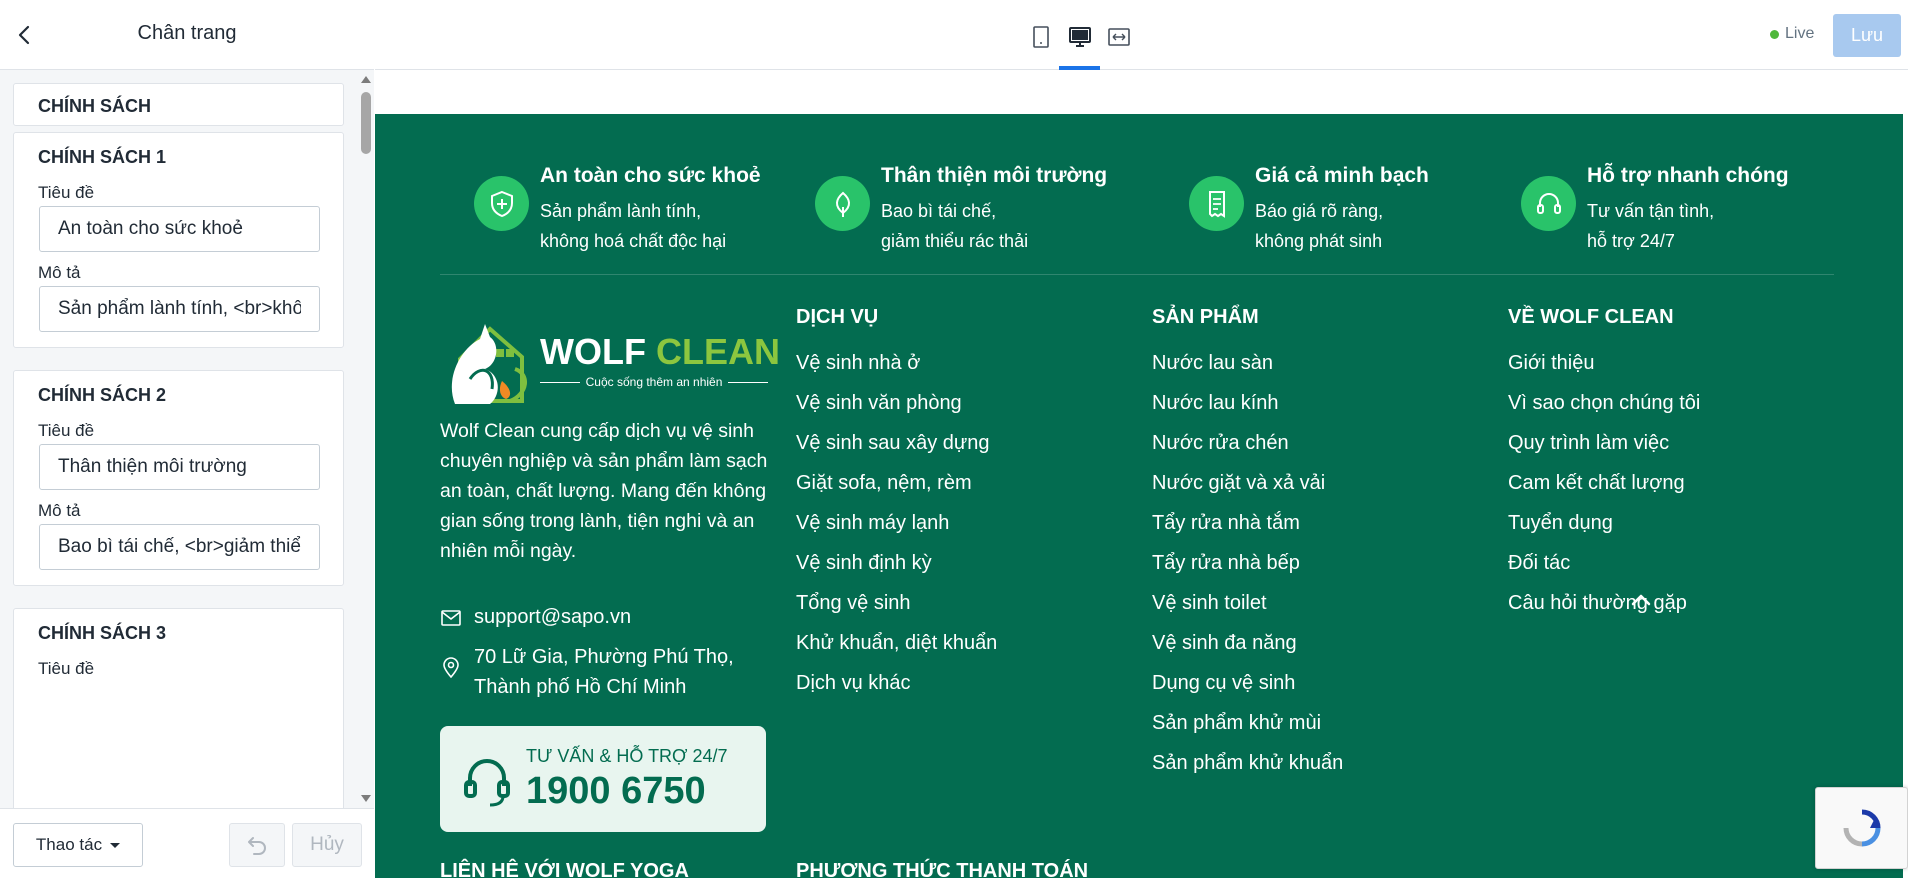 Image resolution: width=1908 pixels, height=878 pixels. Describe the element at coordinates (1079, 68) in the screenshot. I see `active-device-indicator` at that location.